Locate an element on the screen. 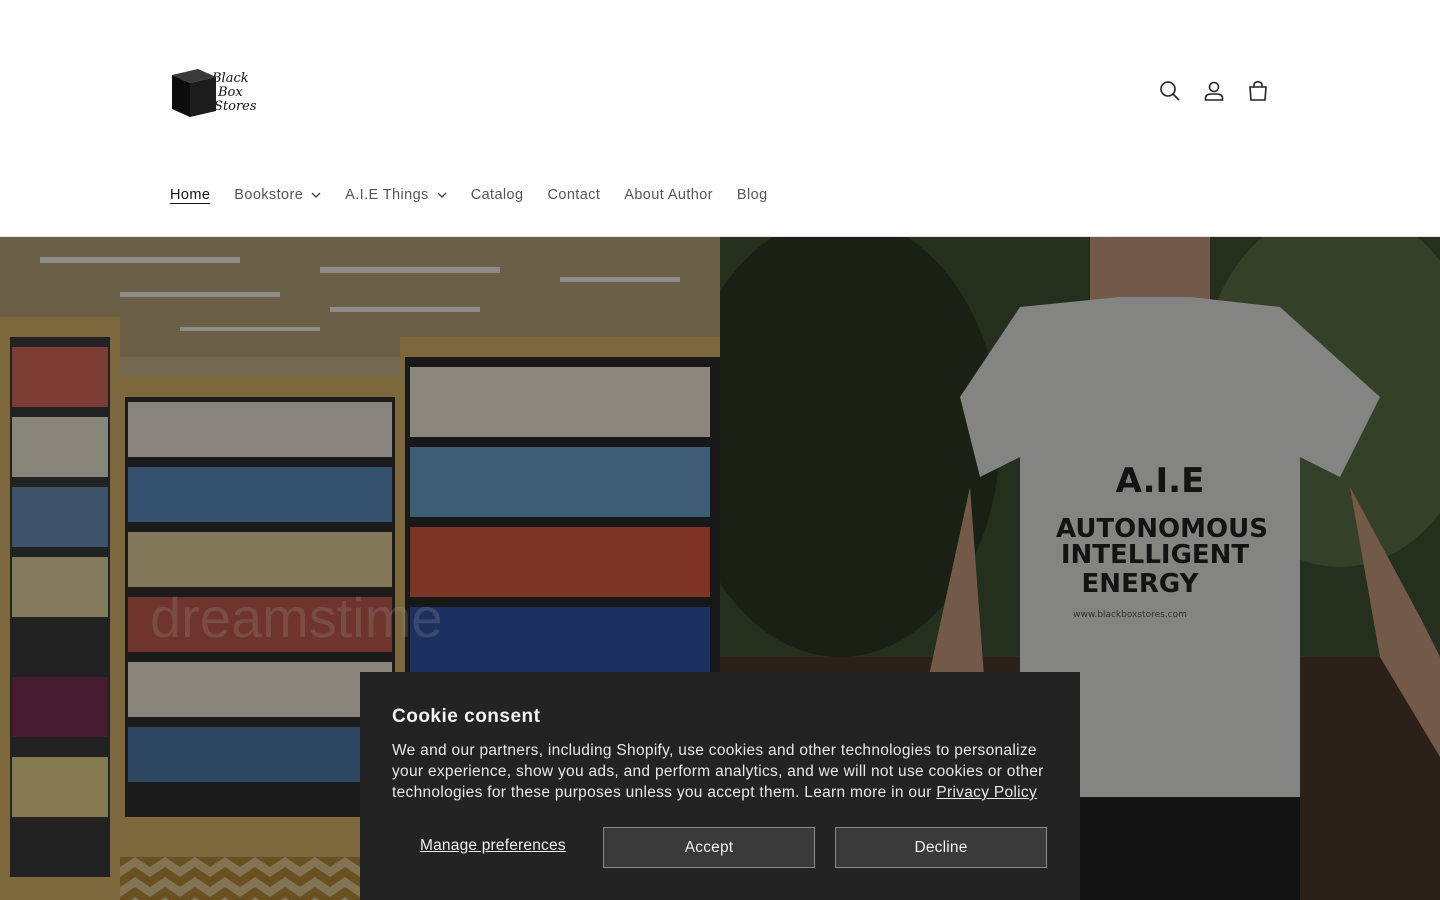 Image resolution: width=1440 pixels, height=900 pixels. privacy-policy-link: Privacy Policy is located at coordinates (986, 792).